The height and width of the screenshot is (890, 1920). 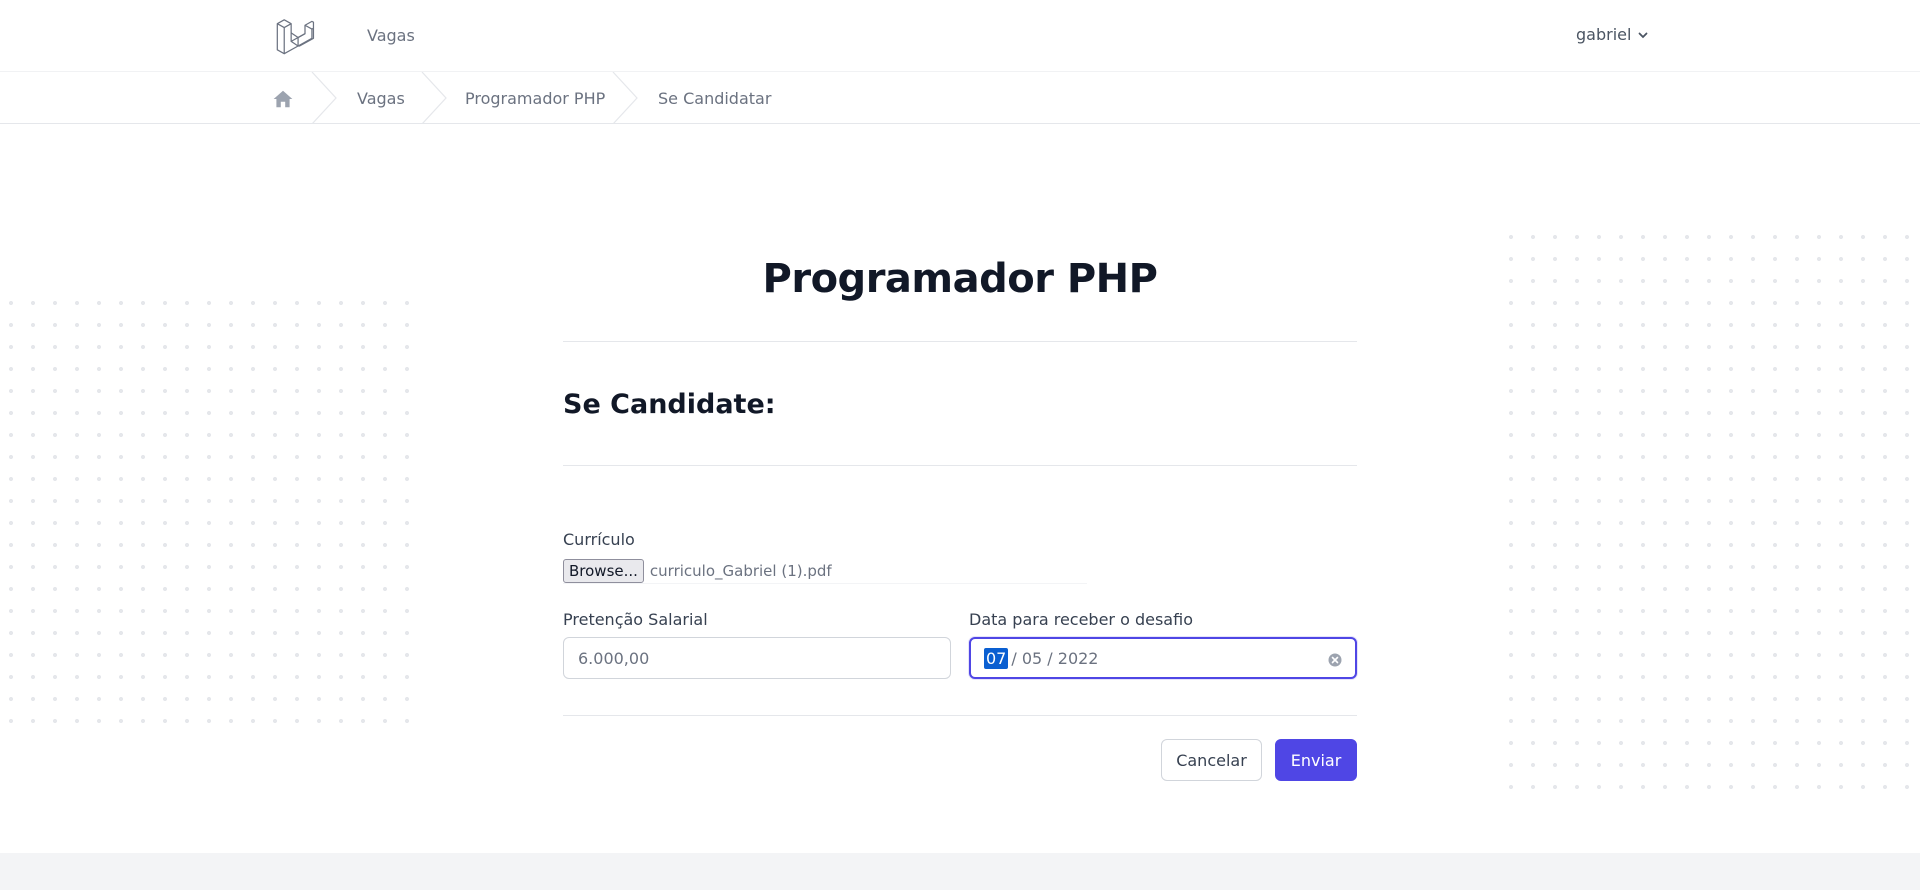 I want to click on submit-button: Enviar, so click(x=1316, y=760).